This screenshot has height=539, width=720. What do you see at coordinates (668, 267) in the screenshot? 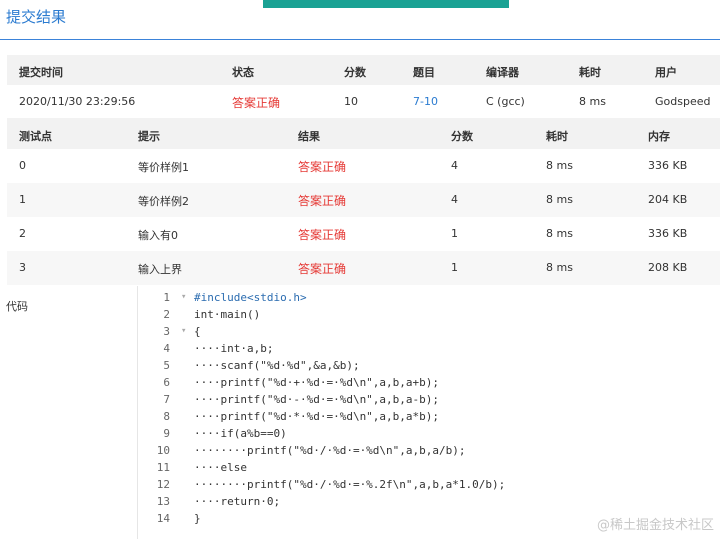
I see `testcase-memory: 208 KB` at bounding box center [668, 267].